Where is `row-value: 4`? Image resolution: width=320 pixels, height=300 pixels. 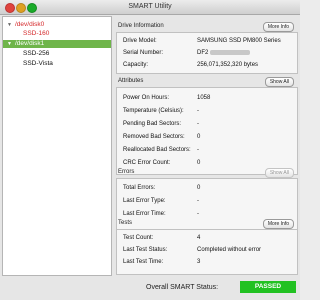
row-value: 4 is located at coordinates (199, 238).